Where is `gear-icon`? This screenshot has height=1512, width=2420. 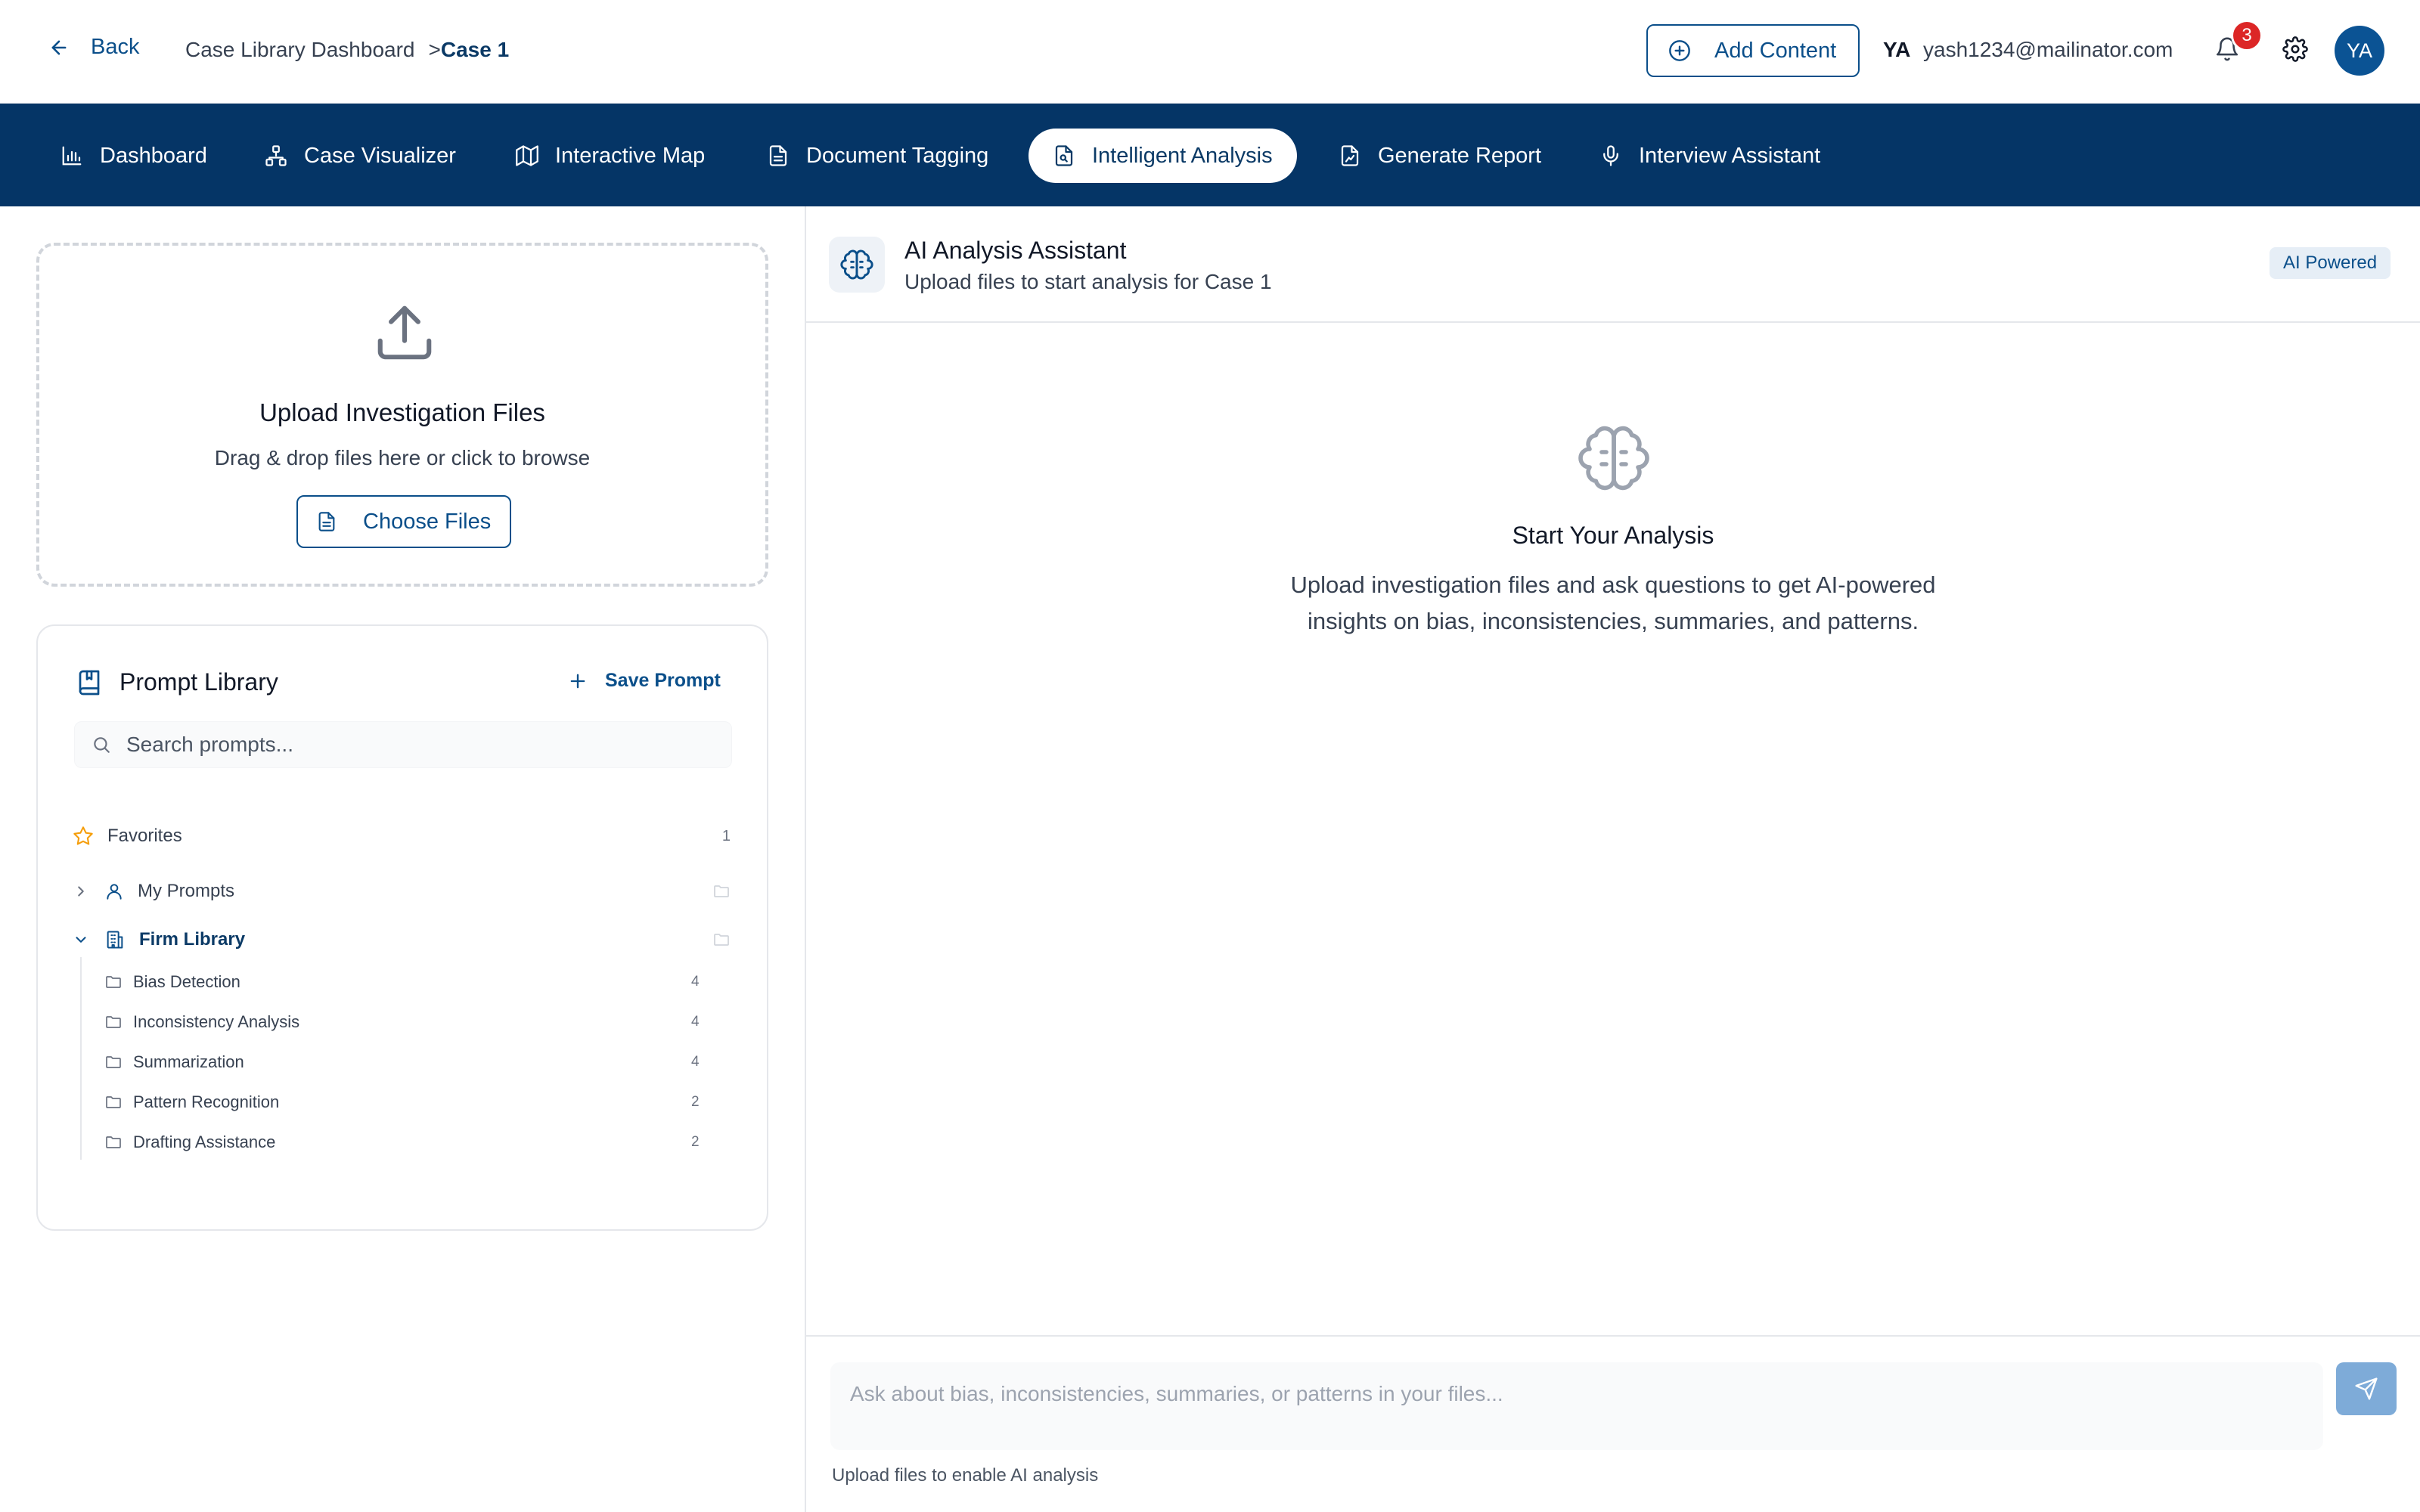 gear-icon is located at coordinates (2295, 49).